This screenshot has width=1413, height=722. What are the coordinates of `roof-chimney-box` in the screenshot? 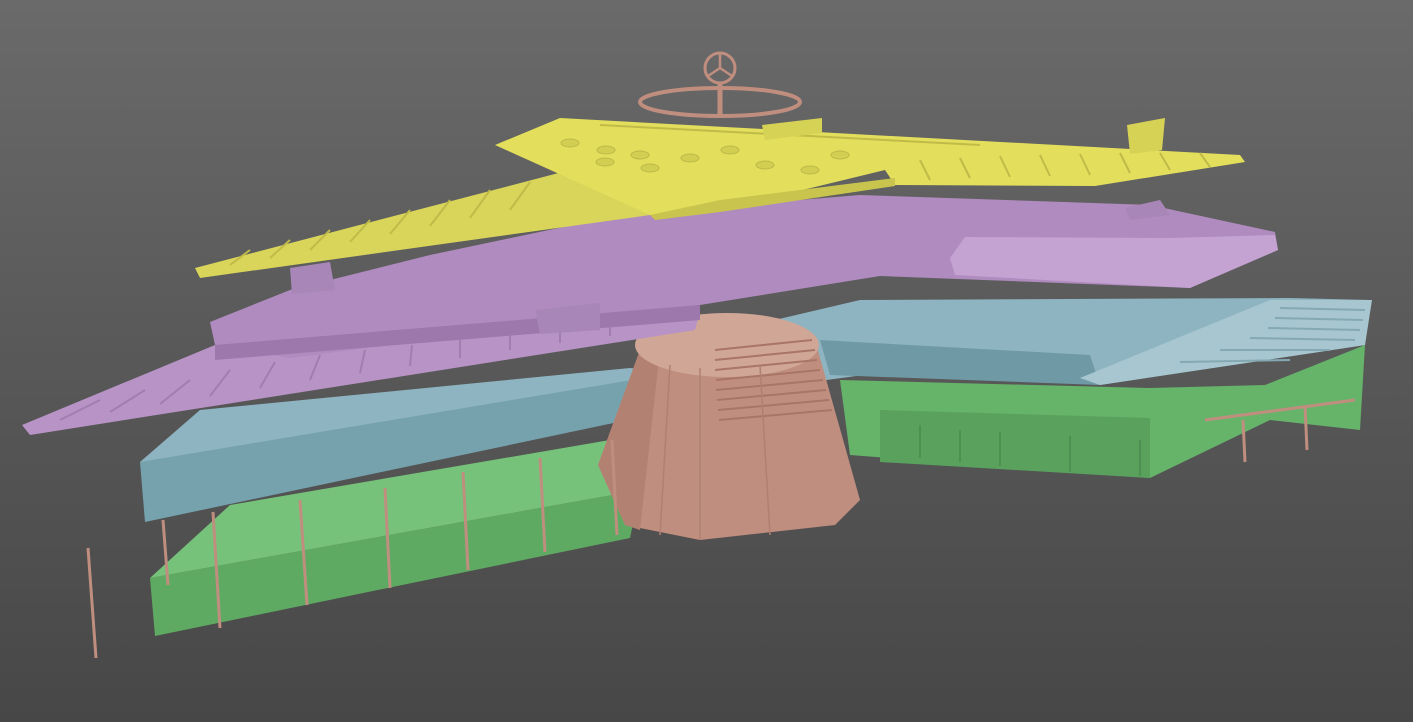 It's located at (1146, 136).